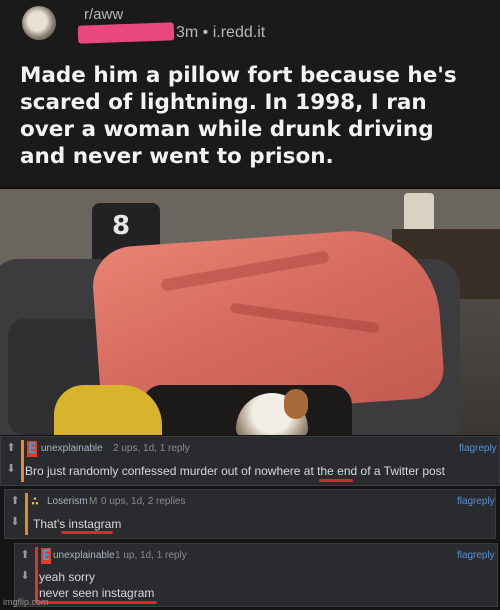 The width and height of the screenshot is (500, 610). Describe the element at coordinates (67, 577) in the screenshot. I see `comment-text-line: yeah sorry` at that location.